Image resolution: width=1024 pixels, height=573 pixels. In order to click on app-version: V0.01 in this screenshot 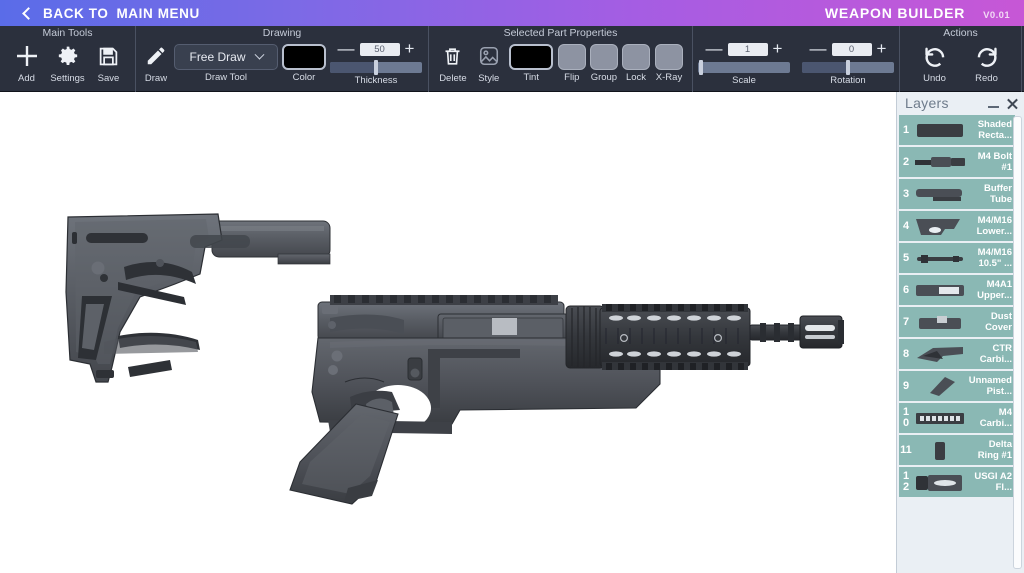, I will do `click(996, 15)`.